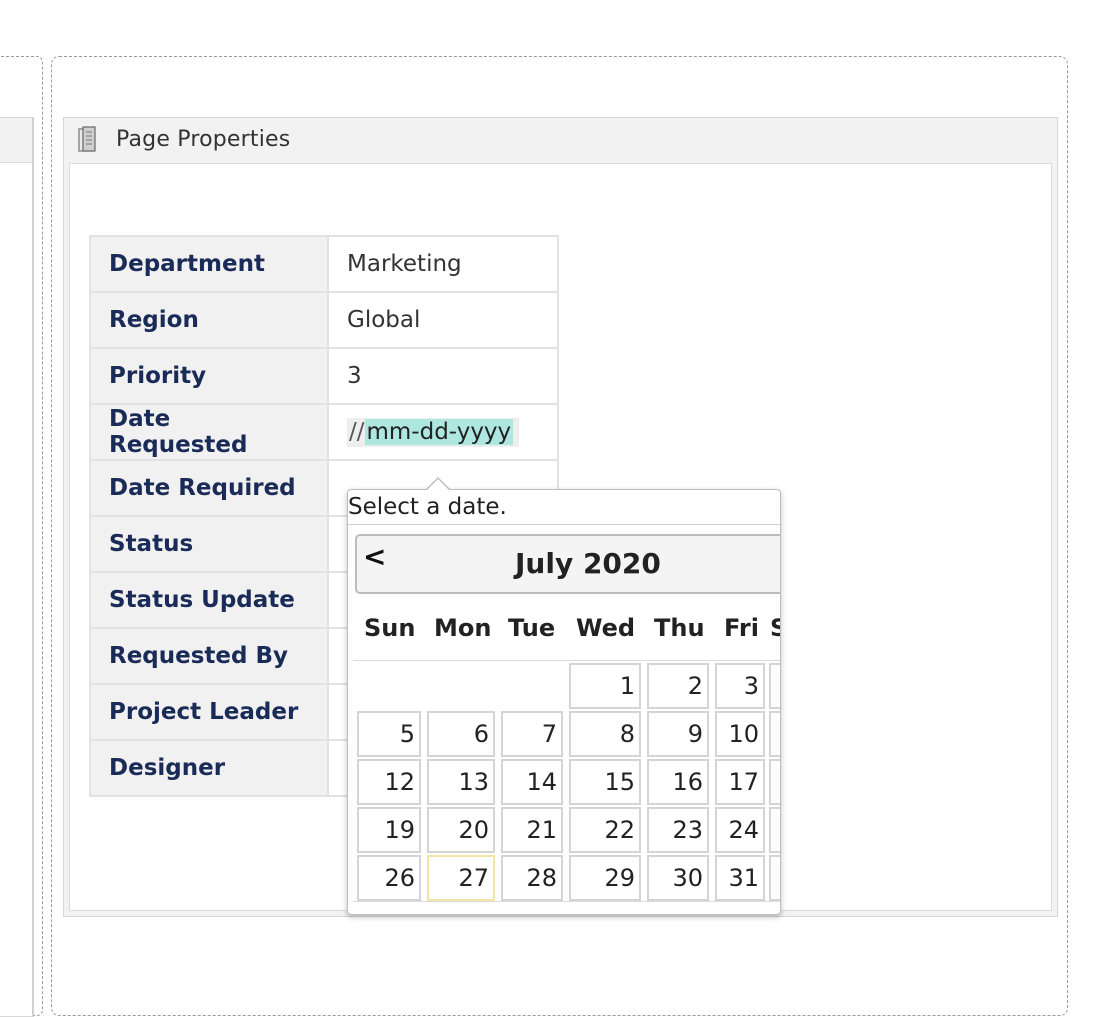  I want to click on property-row: Region Global, so click(324, 320).